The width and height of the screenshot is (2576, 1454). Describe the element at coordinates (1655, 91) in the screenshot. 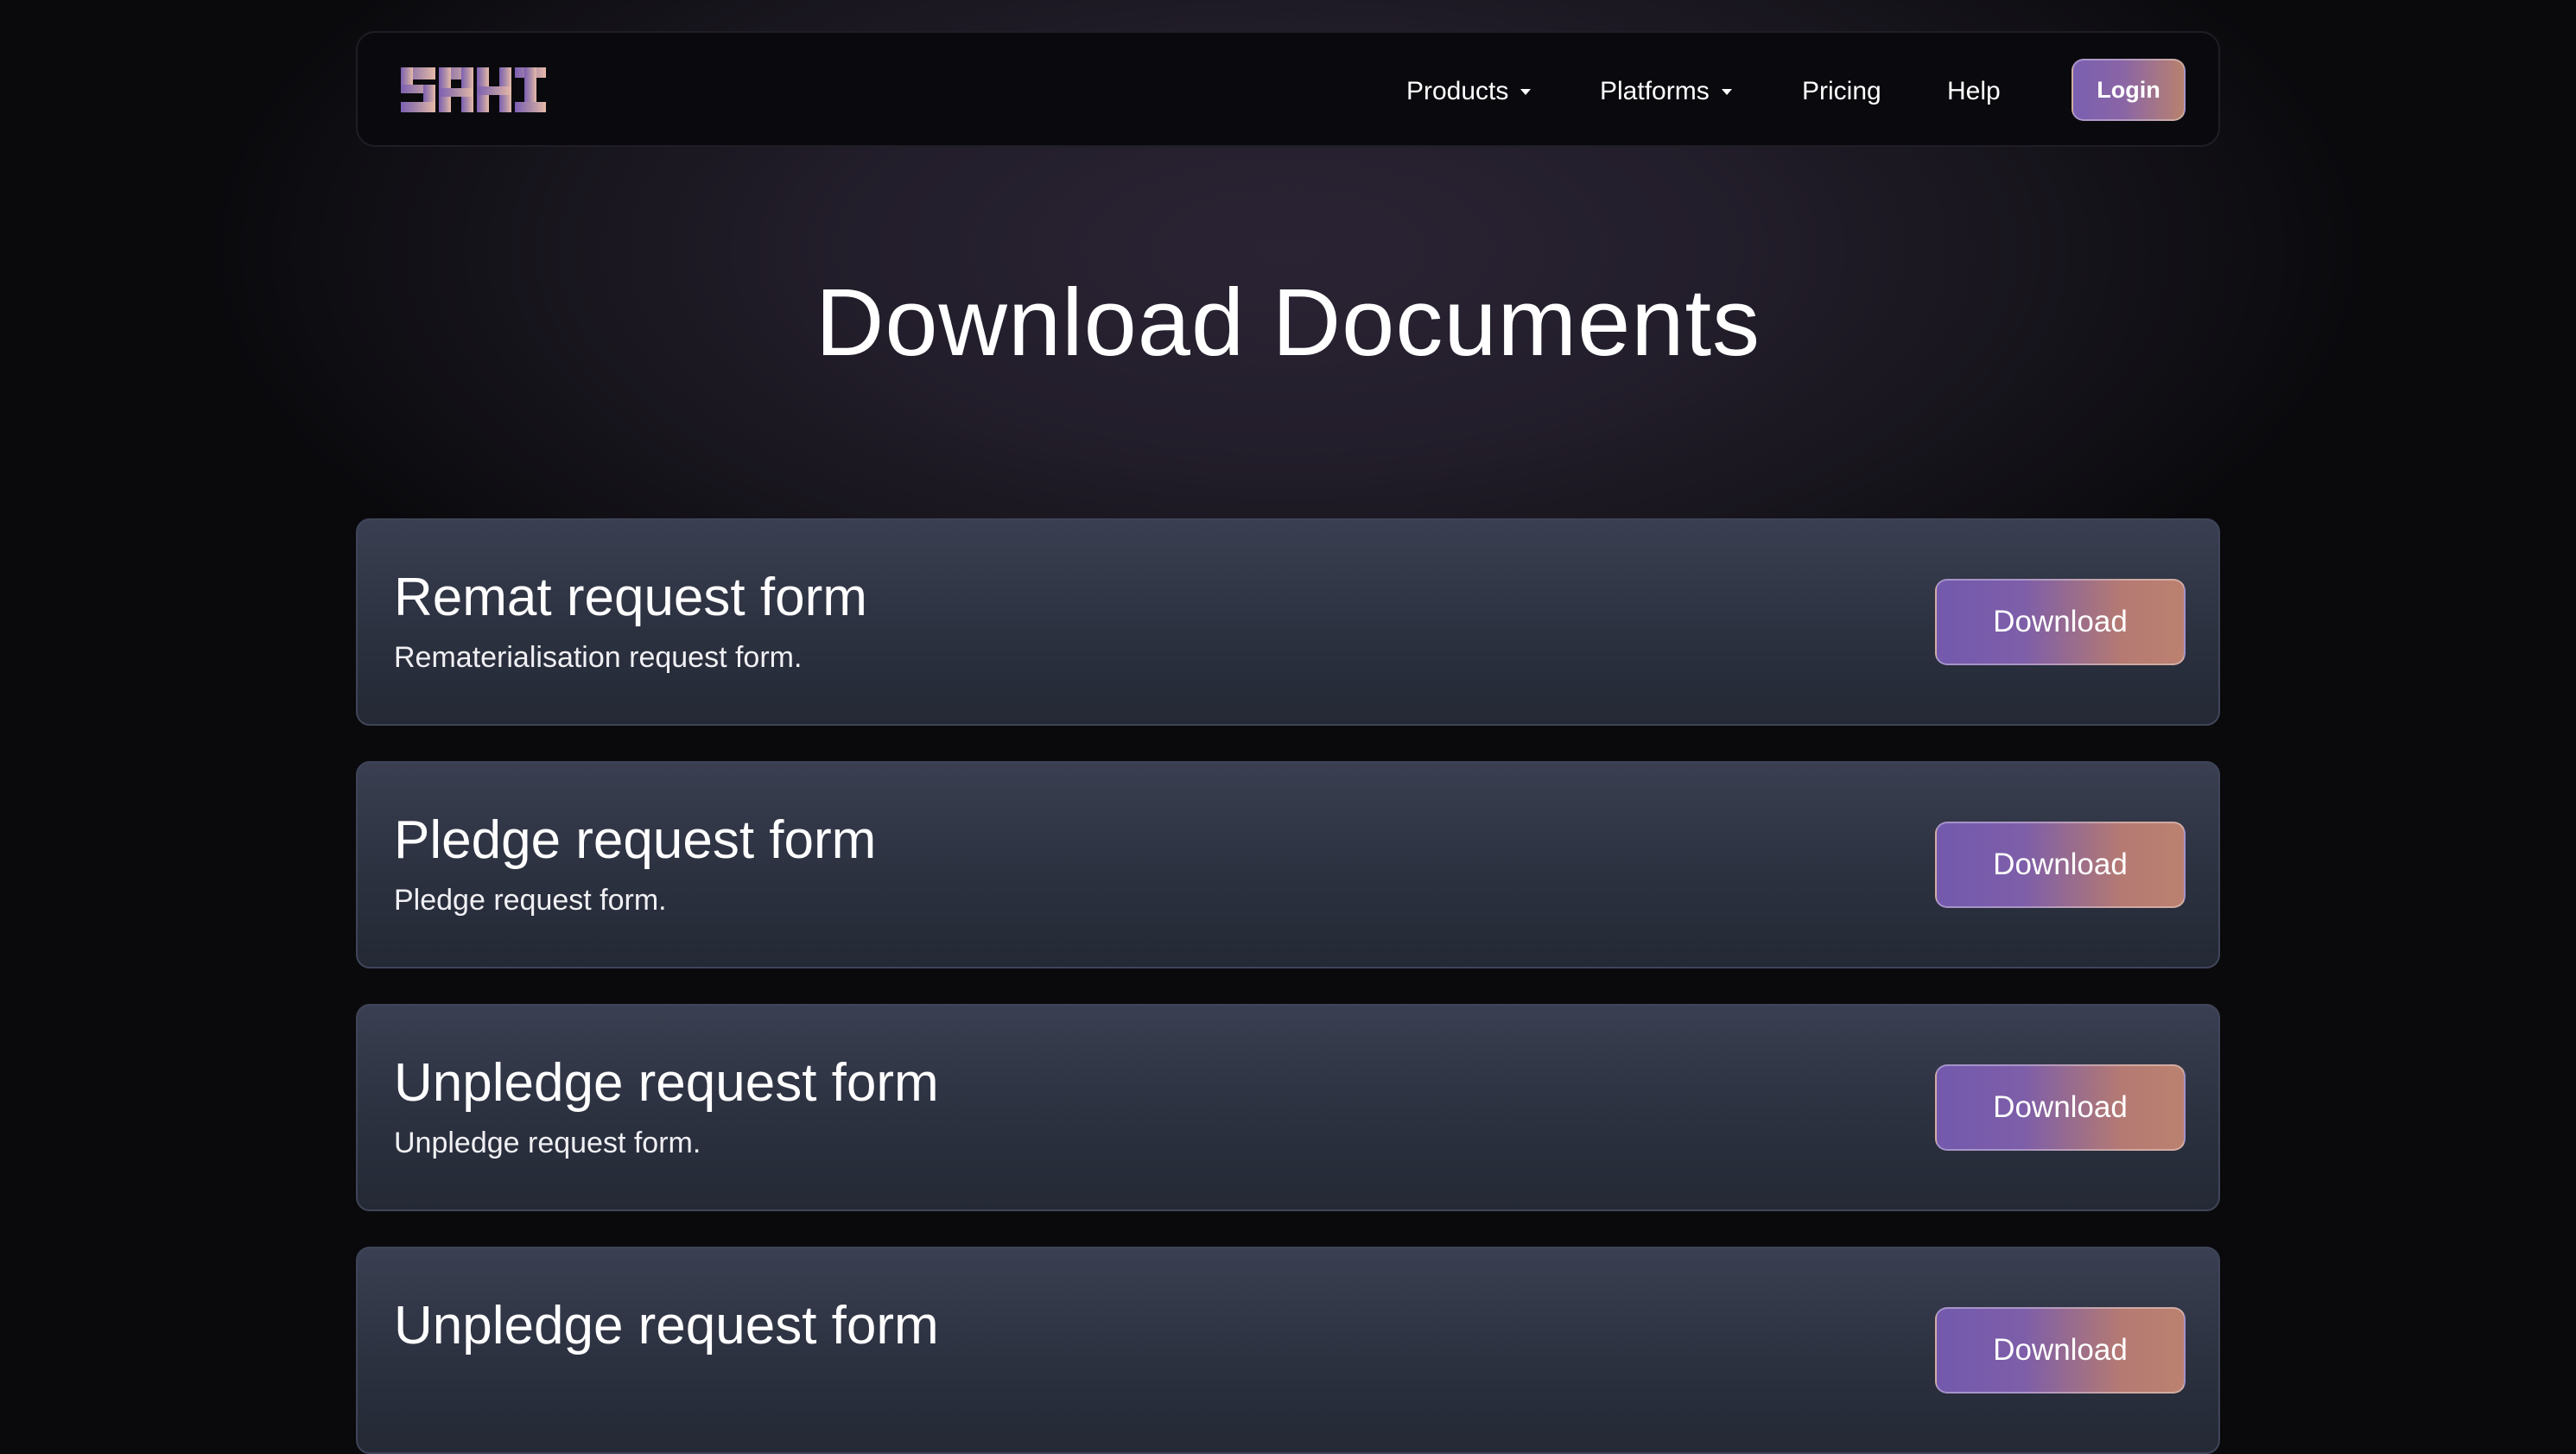

I see `nav-platforms-label: Platforms` at that location.